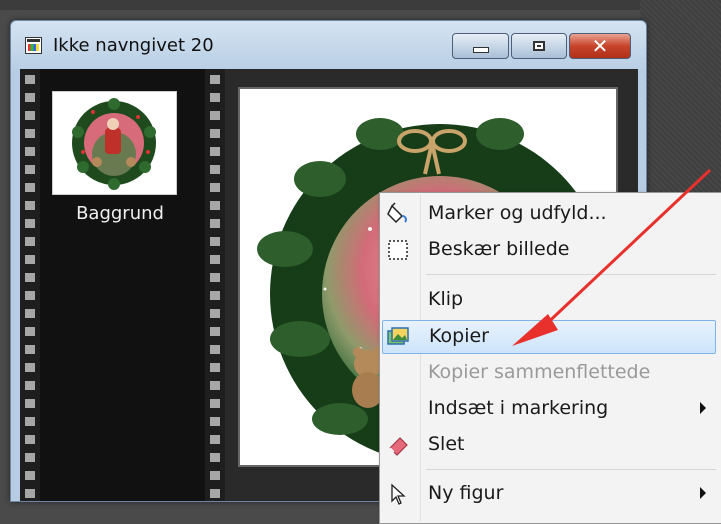  Describe the element at coordinates (499, 249) in the screenshot. I see `menu-item-label: Beskær billede` at that location.